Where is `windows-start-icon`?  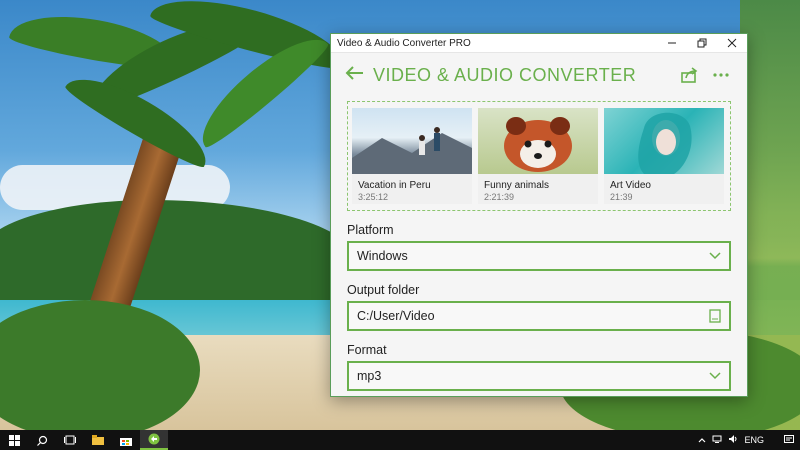
windows-start-icon is located at coordinates (14, 440).